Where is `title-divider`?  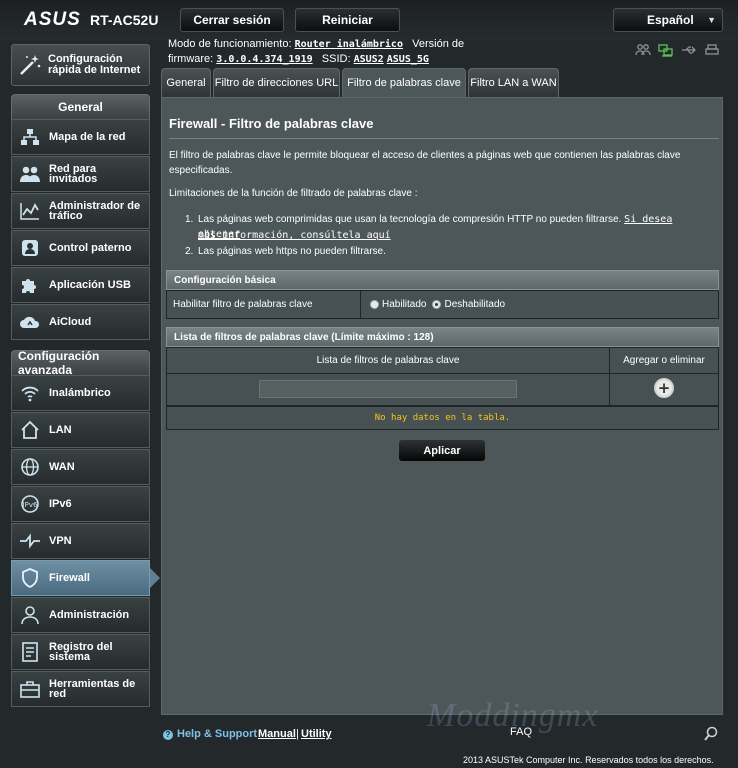 title-divider is located at coordinates (444, 138).